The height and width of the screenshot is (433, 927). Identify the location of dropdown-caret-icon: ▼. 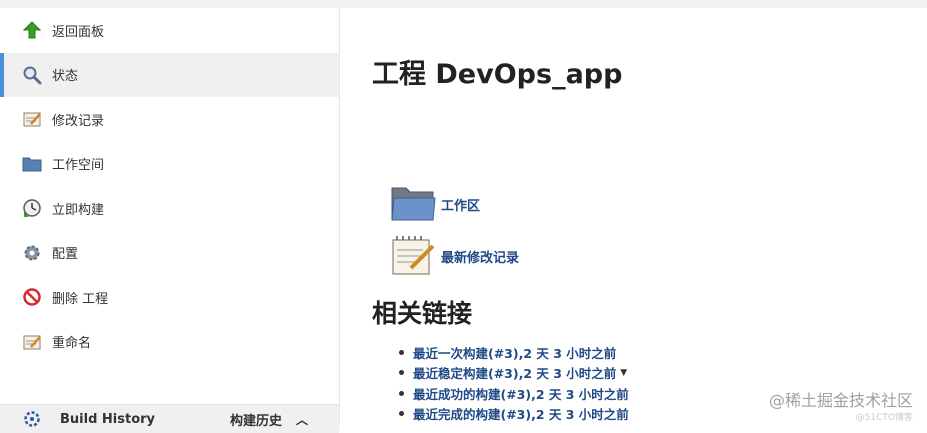
(623, 373).